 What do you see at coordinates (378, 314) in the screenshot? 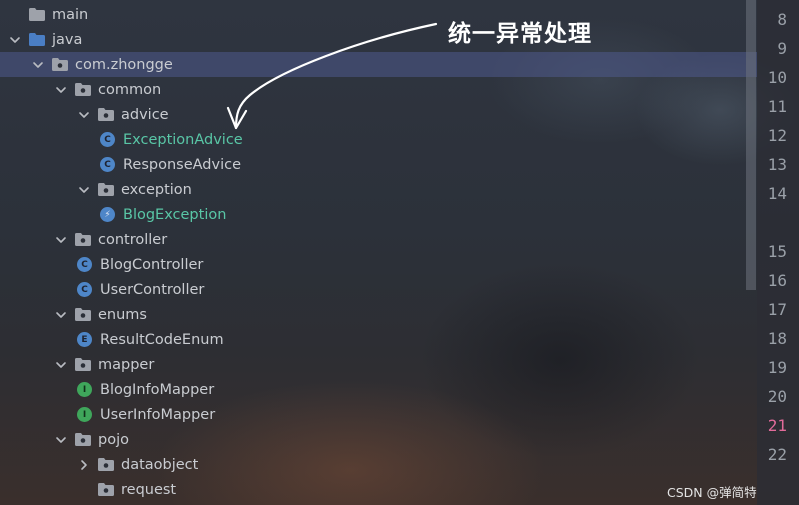
I see `tree-item-enums: enums` at bounding box center [378, 314].